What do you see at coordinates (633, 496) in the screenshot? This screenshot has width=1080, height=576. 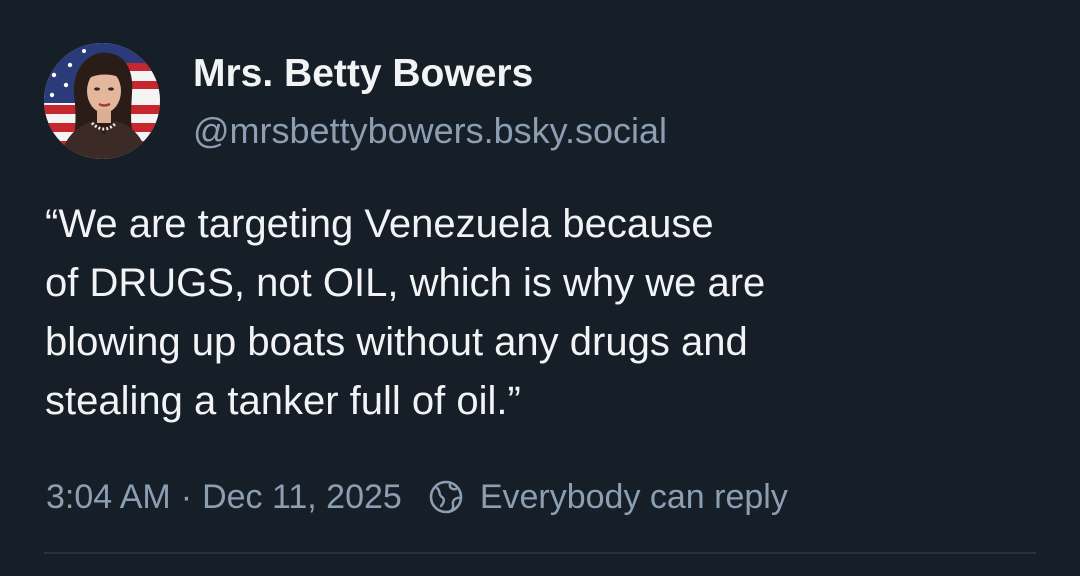 I see `reply-setting-label: Everybody can reply` at bounding box center [633, 496].